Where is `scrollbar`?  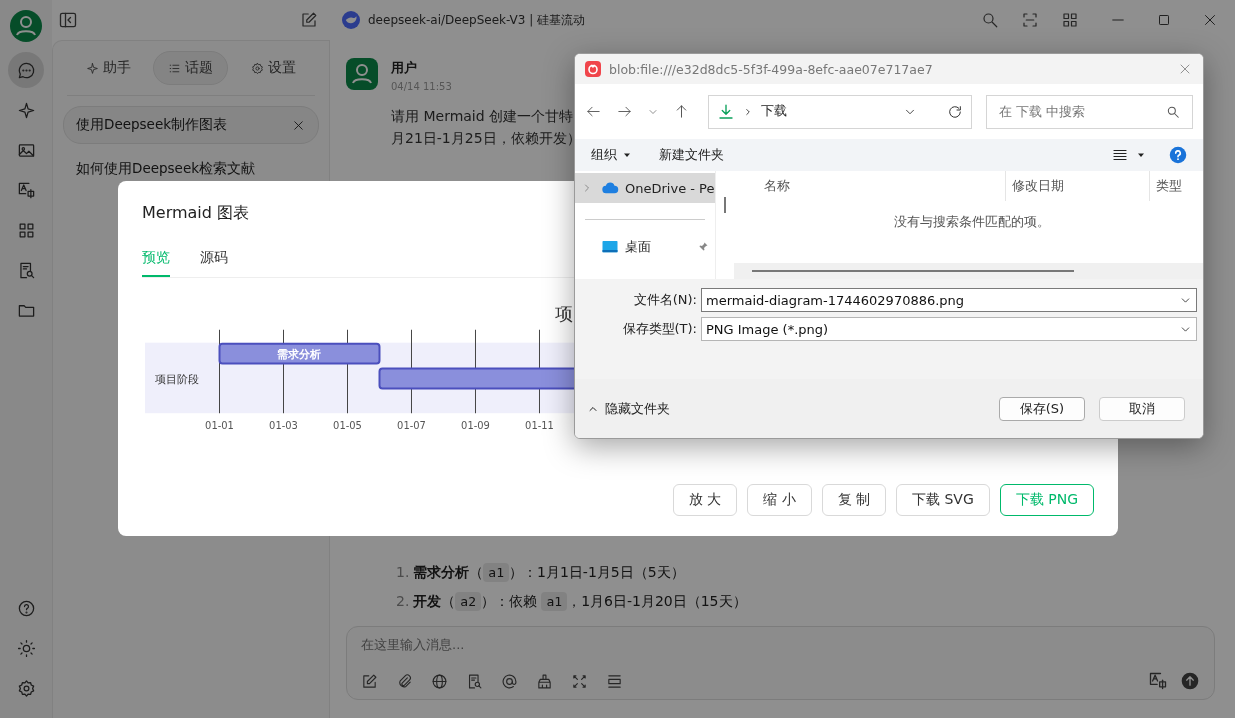
scrollbar is located at coordinates (913, 271).